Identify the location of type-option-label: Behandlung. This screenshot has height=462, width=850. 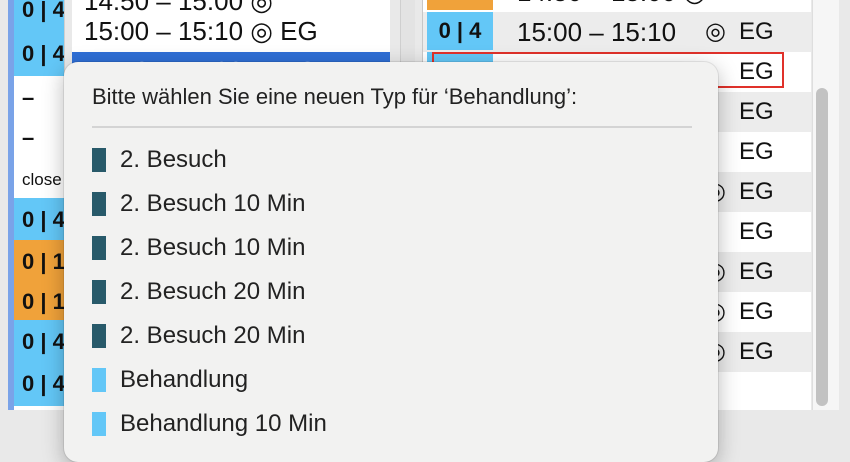
(184, 379).